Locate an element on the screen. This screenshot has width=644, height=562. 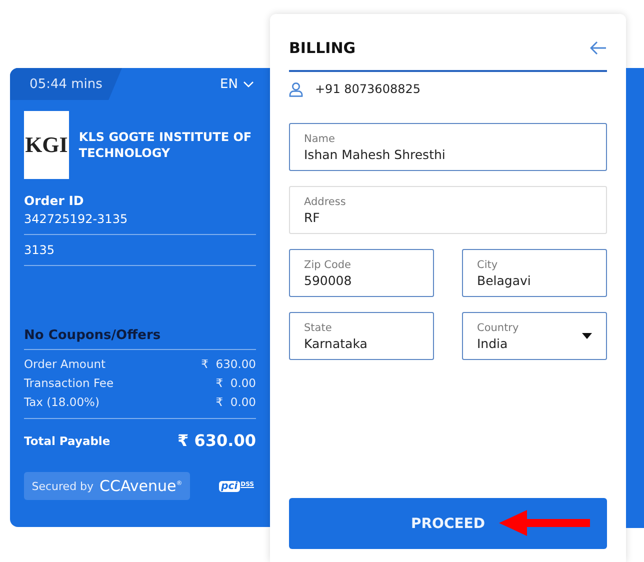
countdown-timer: 05:44 mins is located at coordinates (66, 84).